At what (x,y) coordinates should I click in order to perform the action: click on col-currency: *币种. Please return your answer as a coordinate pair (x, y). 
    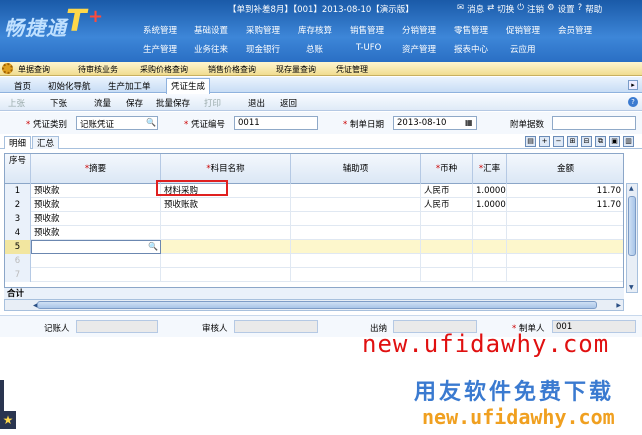
    Looking at the image, I should click on (447, 169).